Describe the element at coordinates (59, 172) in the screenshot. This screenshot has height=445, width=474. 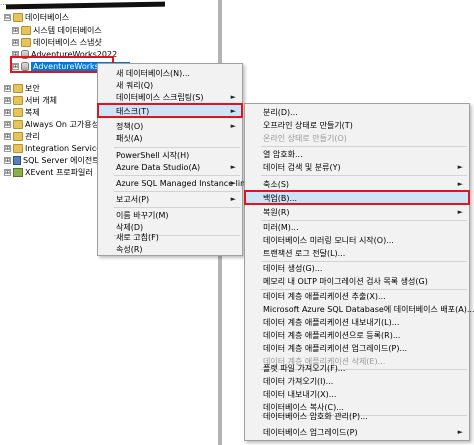
I see `tree-node-label: XEvent 프로파일러` at that location.